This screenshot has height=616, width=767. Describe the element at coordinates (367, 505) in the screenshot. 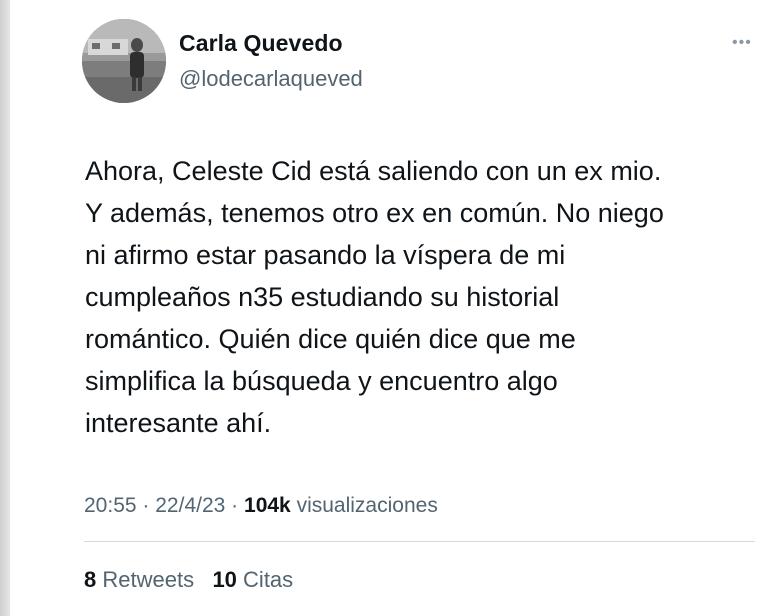

I see `views-label: visualizaciones` at that location.